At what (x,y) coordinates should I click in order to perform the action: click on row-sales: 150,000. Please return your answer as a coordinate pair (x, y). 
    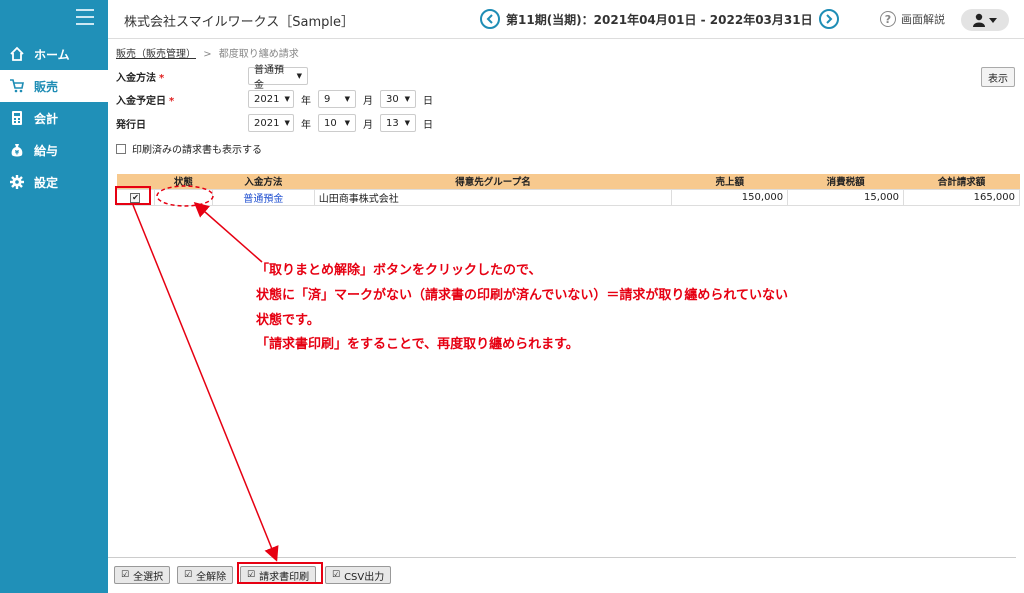
    Looking at the image, I should click on (730, 197).